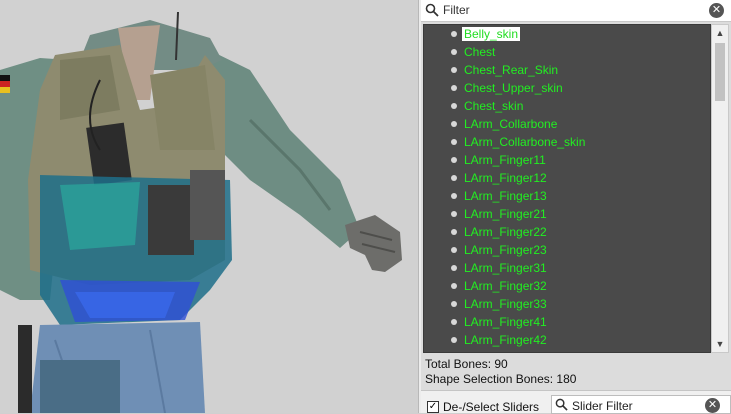 Image resolution: width=731 pixels, height=414 pixels. I want to click on bone-name: LArm_Finger22, so click(505, 232).